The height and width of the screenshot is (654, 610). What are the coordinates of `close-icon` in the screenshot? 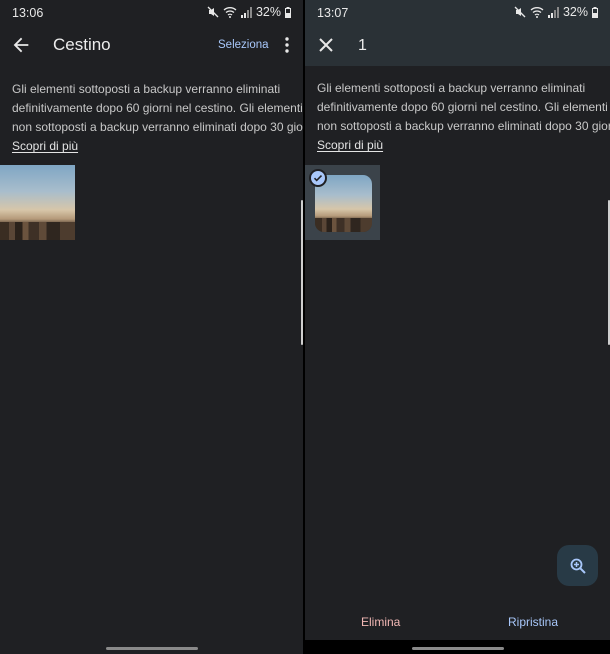 It's located at (326, 45).